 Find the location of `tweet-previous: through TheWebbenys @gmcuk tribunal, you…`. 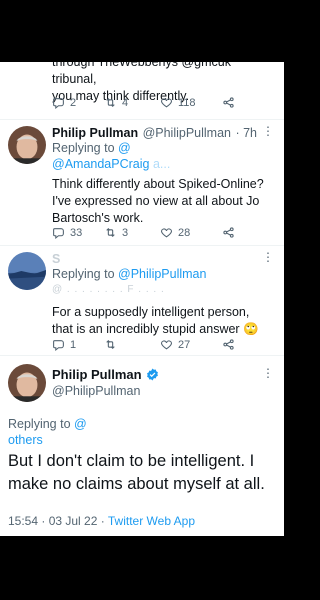

tweet-previous: through TheWebbenys @gmcuk tribunal, you… is located at coordinates (142, 91).